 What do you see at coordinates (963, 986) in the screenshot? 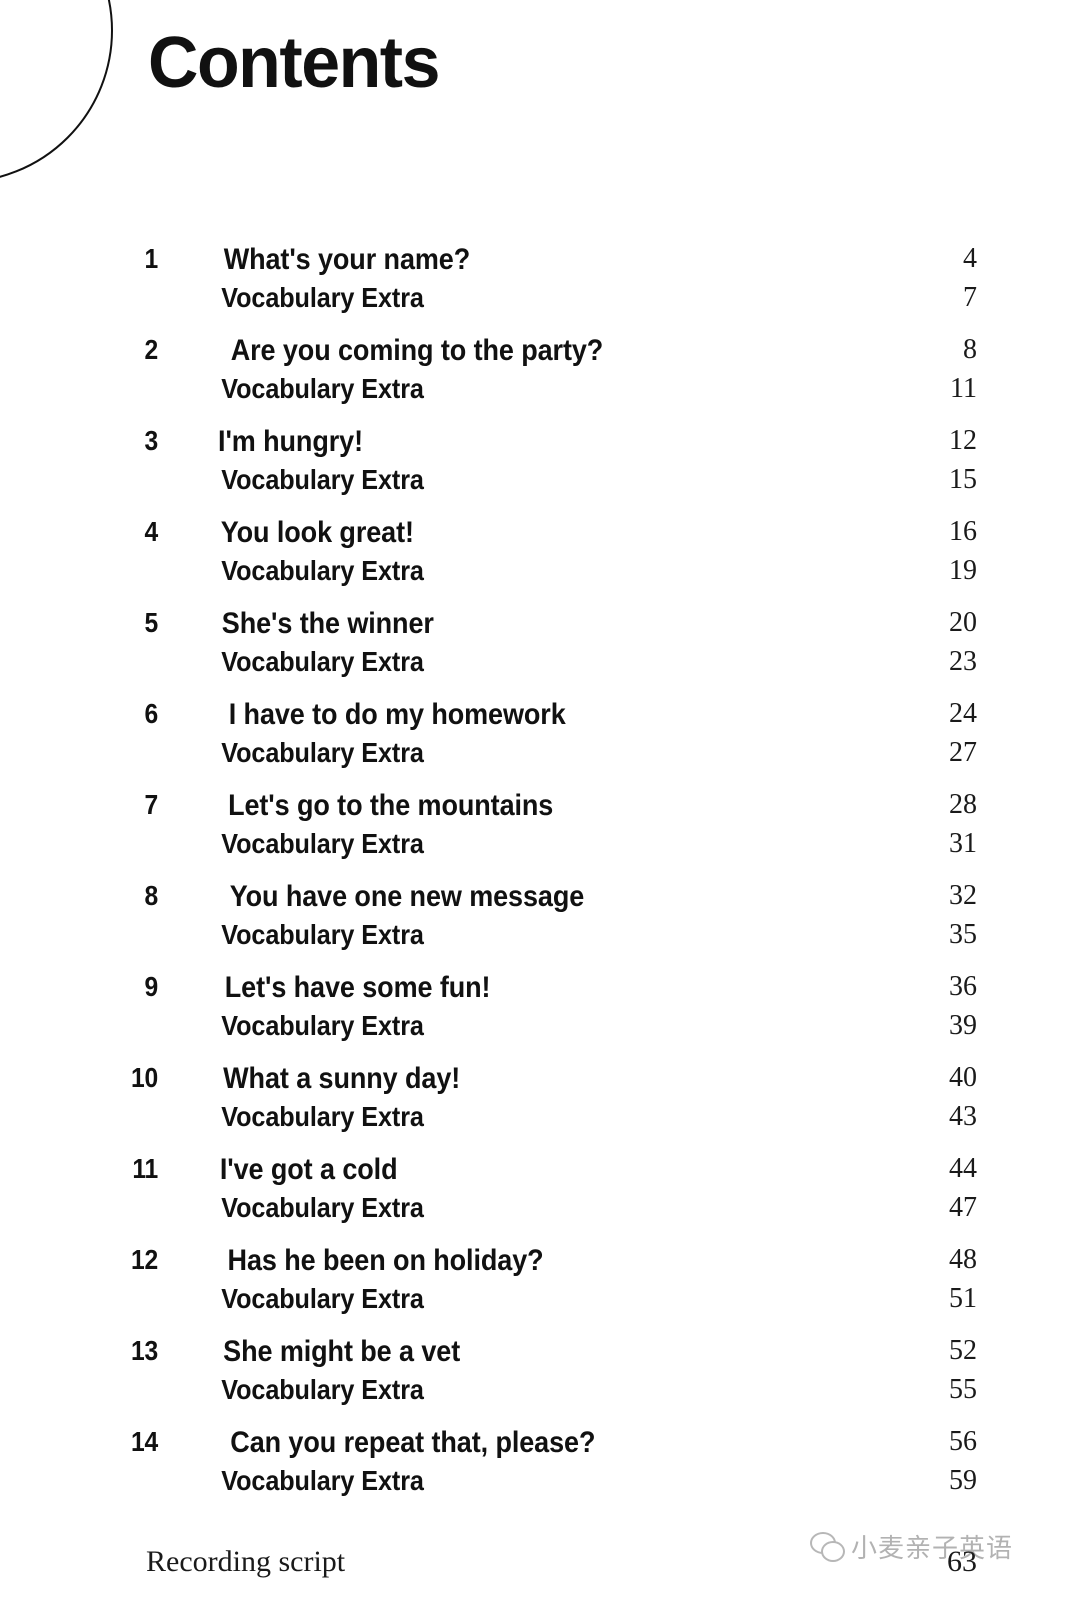
I see `chapter-page-number: 36` at bounding box center [963, 986].